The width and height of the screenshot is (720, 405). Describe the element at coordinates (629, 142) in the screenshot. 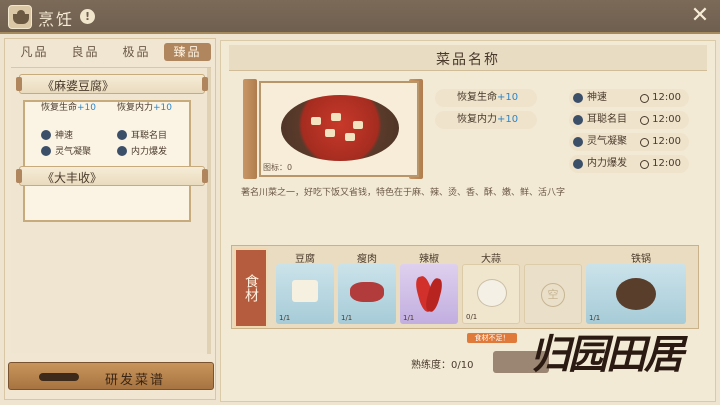

I see `buff-spirit: 灵气凝聚 12:00` at that location.